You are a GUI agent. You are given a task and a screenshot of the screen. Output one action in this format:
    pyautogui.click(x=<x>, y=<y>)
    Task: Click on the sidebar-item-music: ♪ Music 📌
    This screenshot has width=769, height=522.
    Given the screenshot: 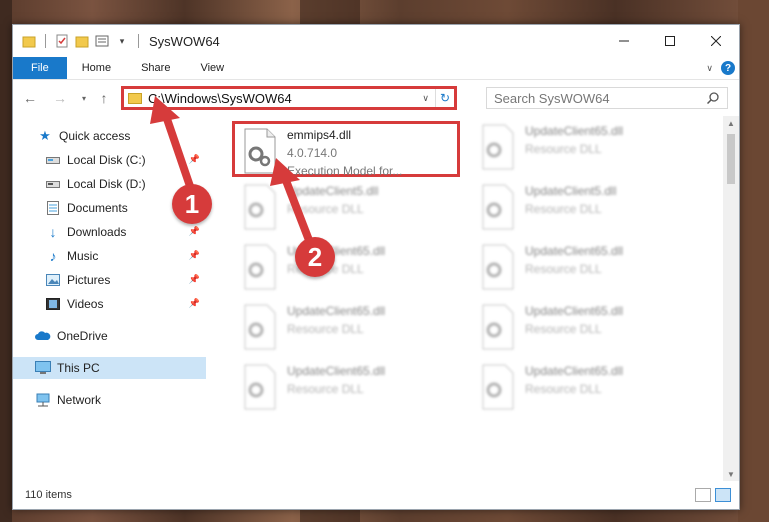 What is the action you would take?
    pyautogui.click(x=109, y=256)
    